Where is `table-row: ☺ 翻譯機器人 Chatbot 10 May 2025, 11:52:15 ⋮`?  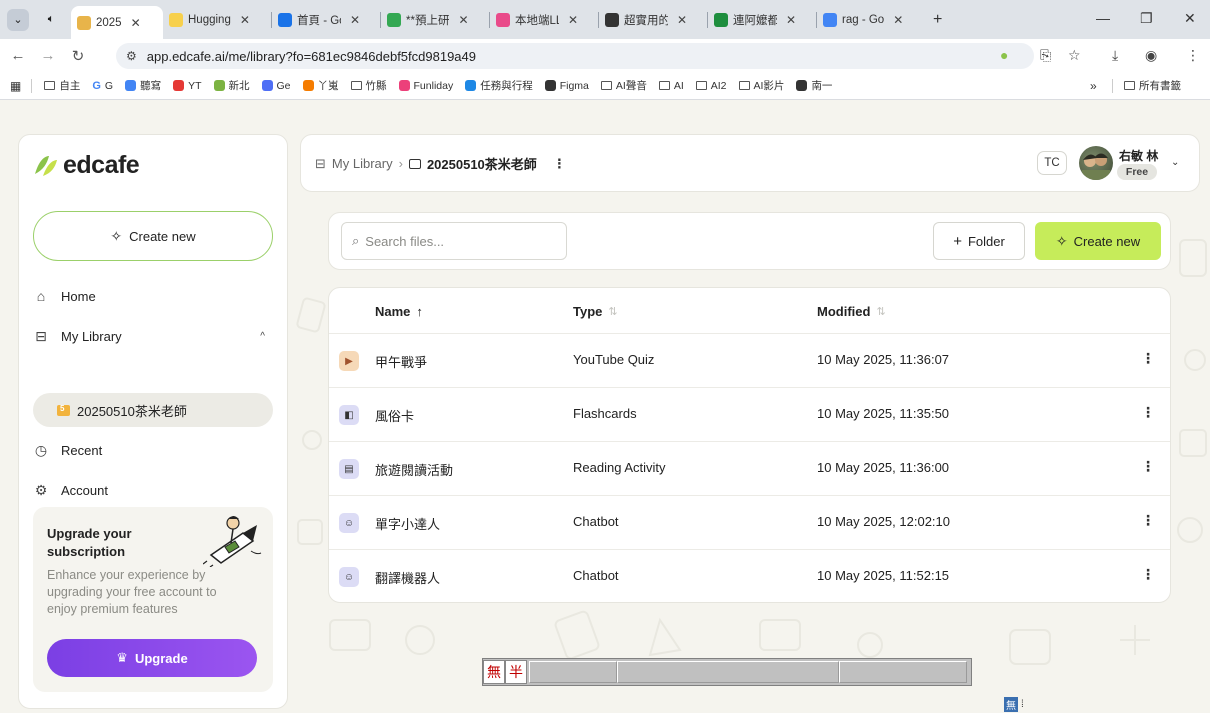
table-row: ☺ 翻譯機器人 Chatbot 10 May 2025, 11:52:15 ⋮ is located at coordinates (749, 576).